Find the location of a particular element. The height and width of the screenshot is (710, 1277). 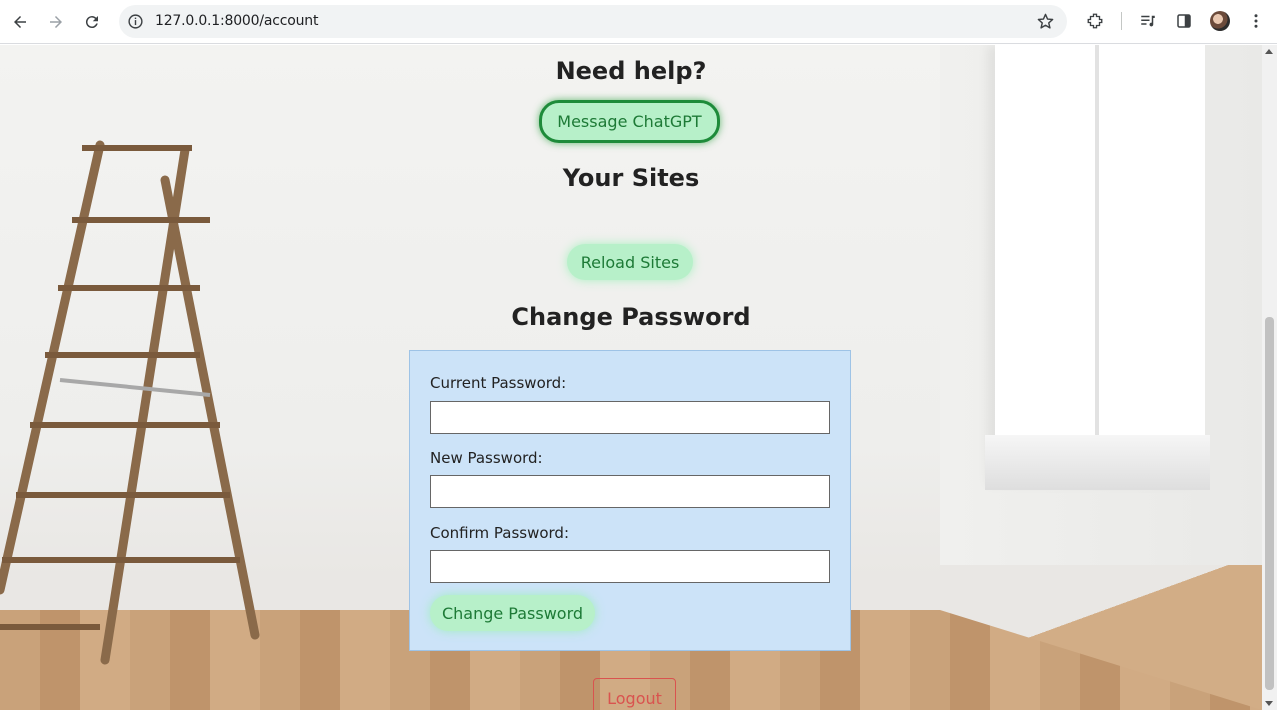

sites-heading: Your Sites is located at coordinates (631, 178).